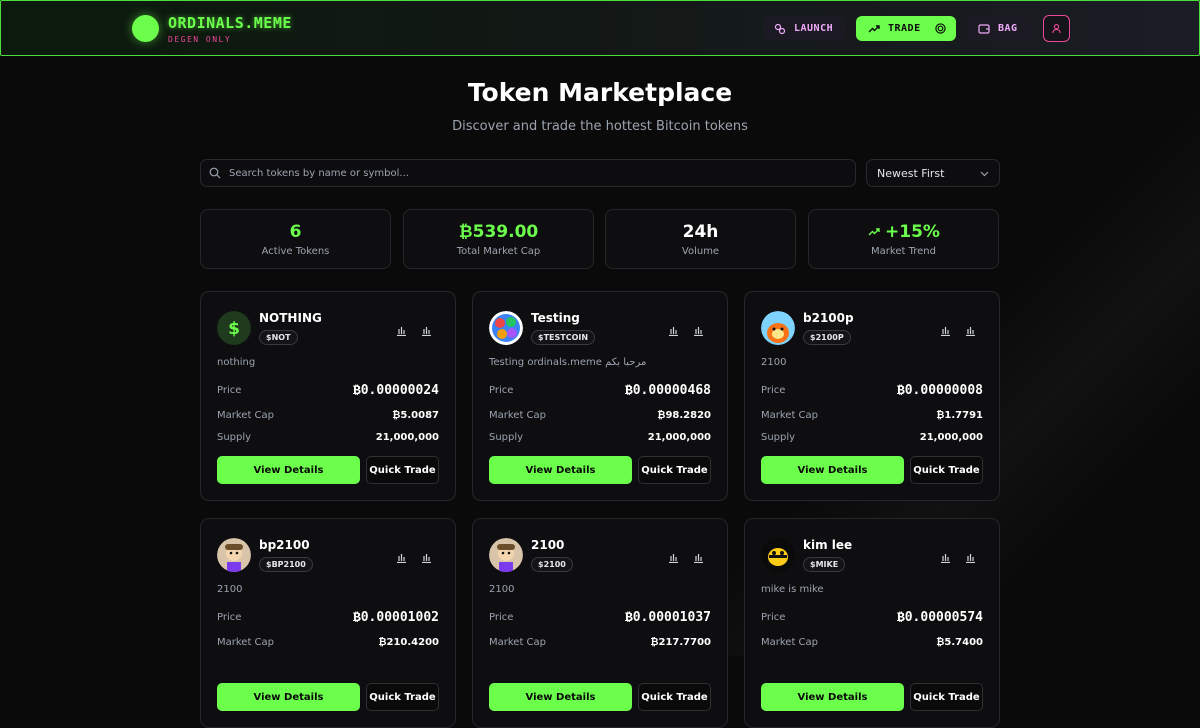 This screenshot has width=1200, height=728. What do you see at coordinates (286, 564) in the screenshot?
I see `token-symbol-badge: $BP2100` at bounding box center [286, 564].